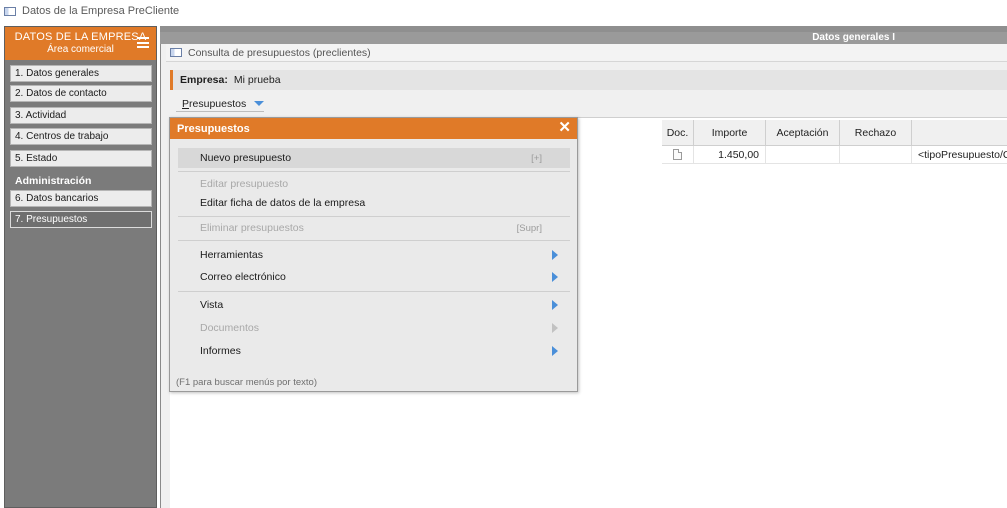 The width and height of the screenshot is (1007, 508). What do you see at coordinates (279, 52) in the screenshot?
I see `inner-window-title-text: Consulta de presupuestos (preclientes)` at bounding box center [279, 52].